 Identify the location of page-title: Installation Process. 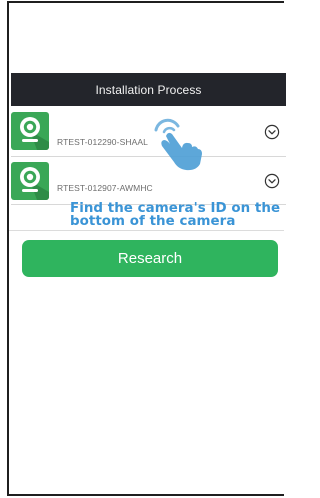
(148, 89).